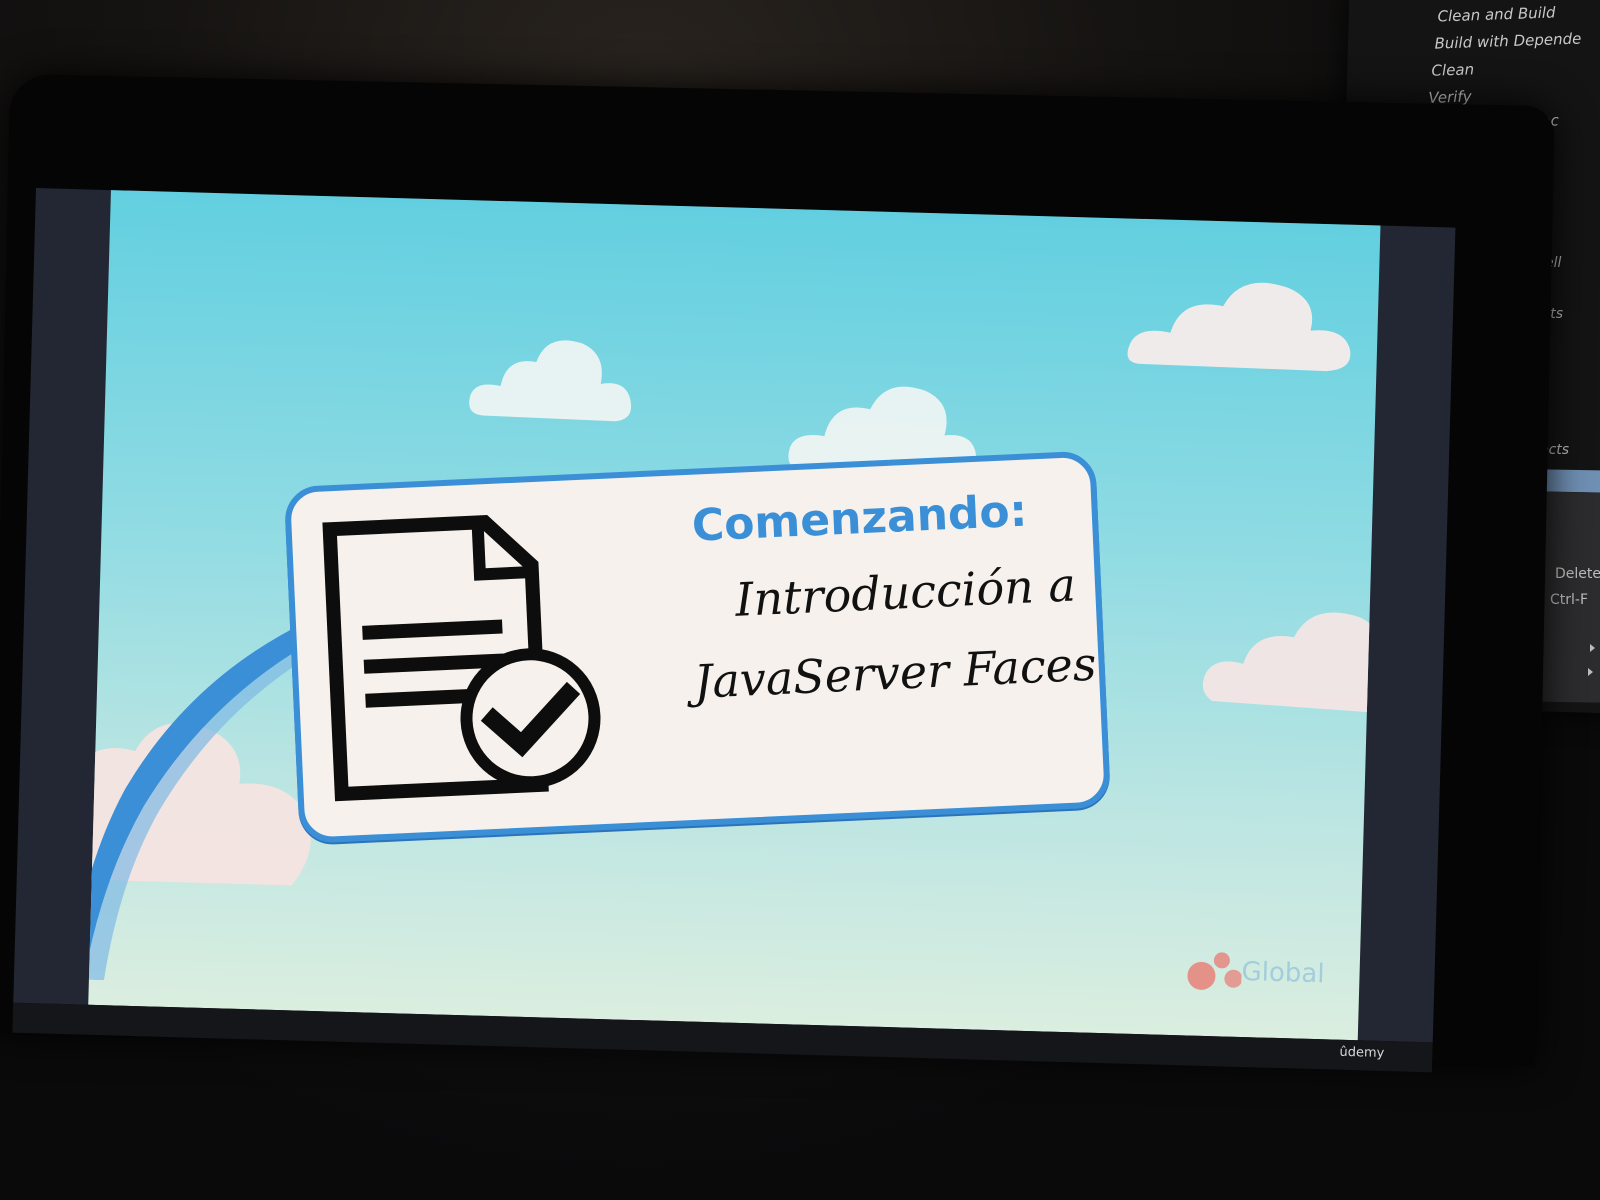  I want to click on global-logo: Global, so click(1253, 972).